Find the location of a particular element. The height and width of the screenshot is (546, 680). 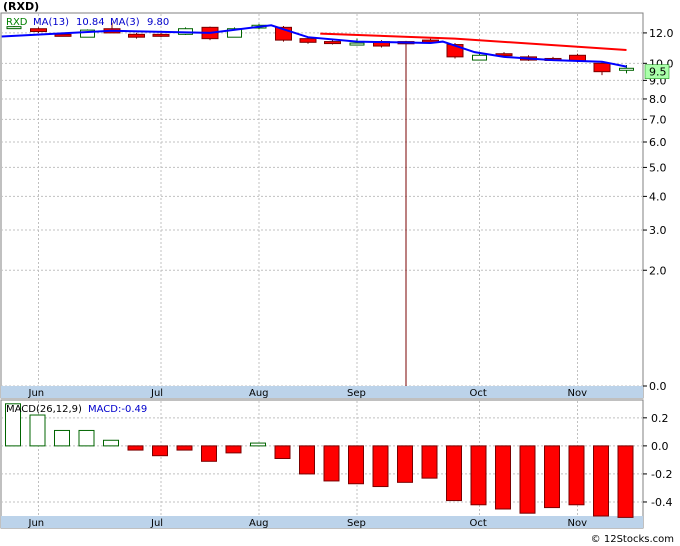

macd-legend: MACD(26,12,9) MACD:-0.49 is located at coordinates (76, 409).